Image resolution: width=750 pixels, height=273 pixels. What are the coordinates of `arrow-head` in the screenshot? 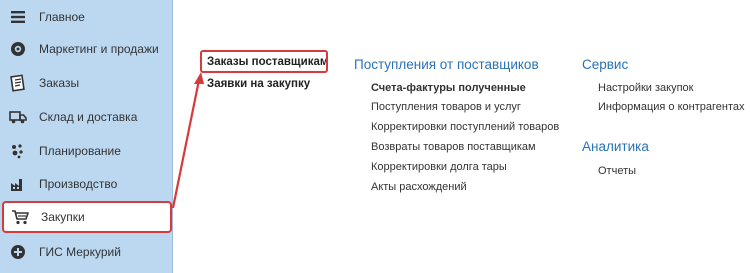 It's located at (199, 78).